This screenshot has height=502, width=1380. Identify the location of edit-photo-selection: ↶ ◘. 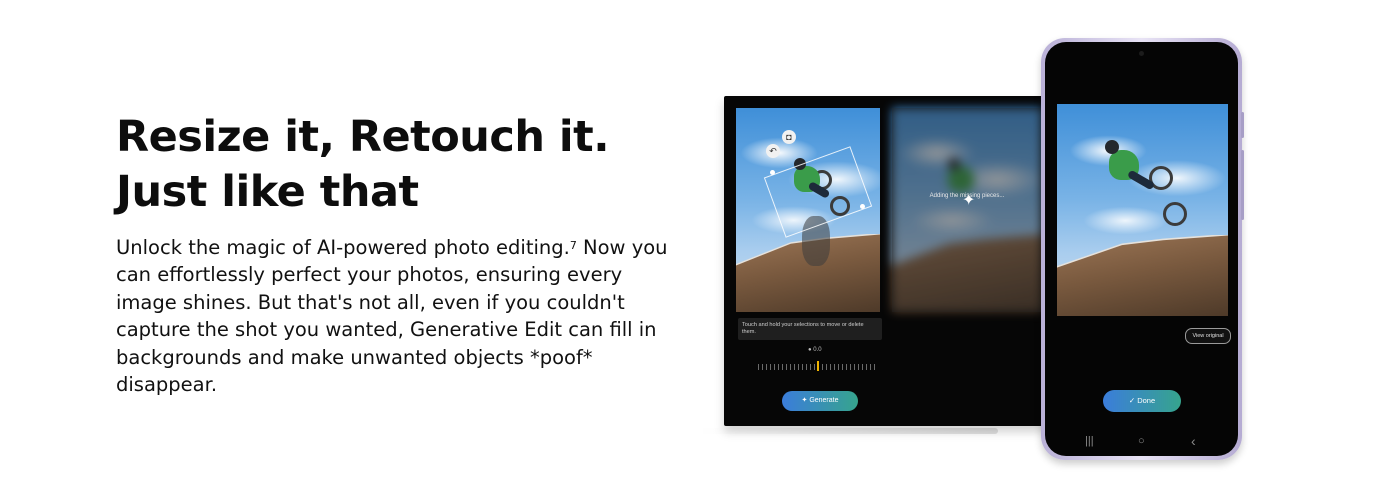
(808, 210).